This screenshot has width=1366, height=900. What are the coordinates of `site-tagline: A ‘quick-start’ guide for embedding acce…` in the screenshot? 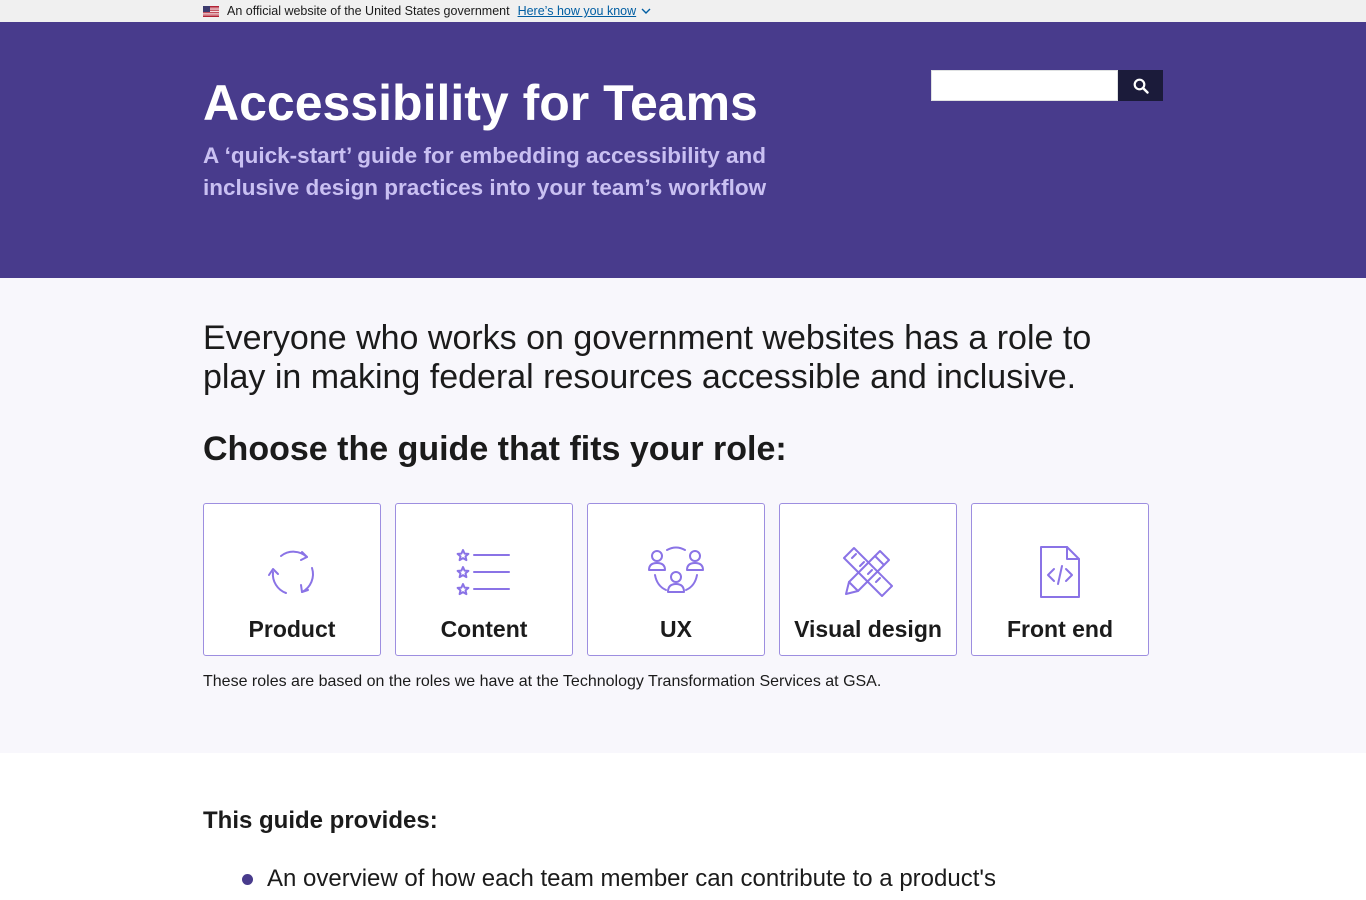 It's located at (485, 171).